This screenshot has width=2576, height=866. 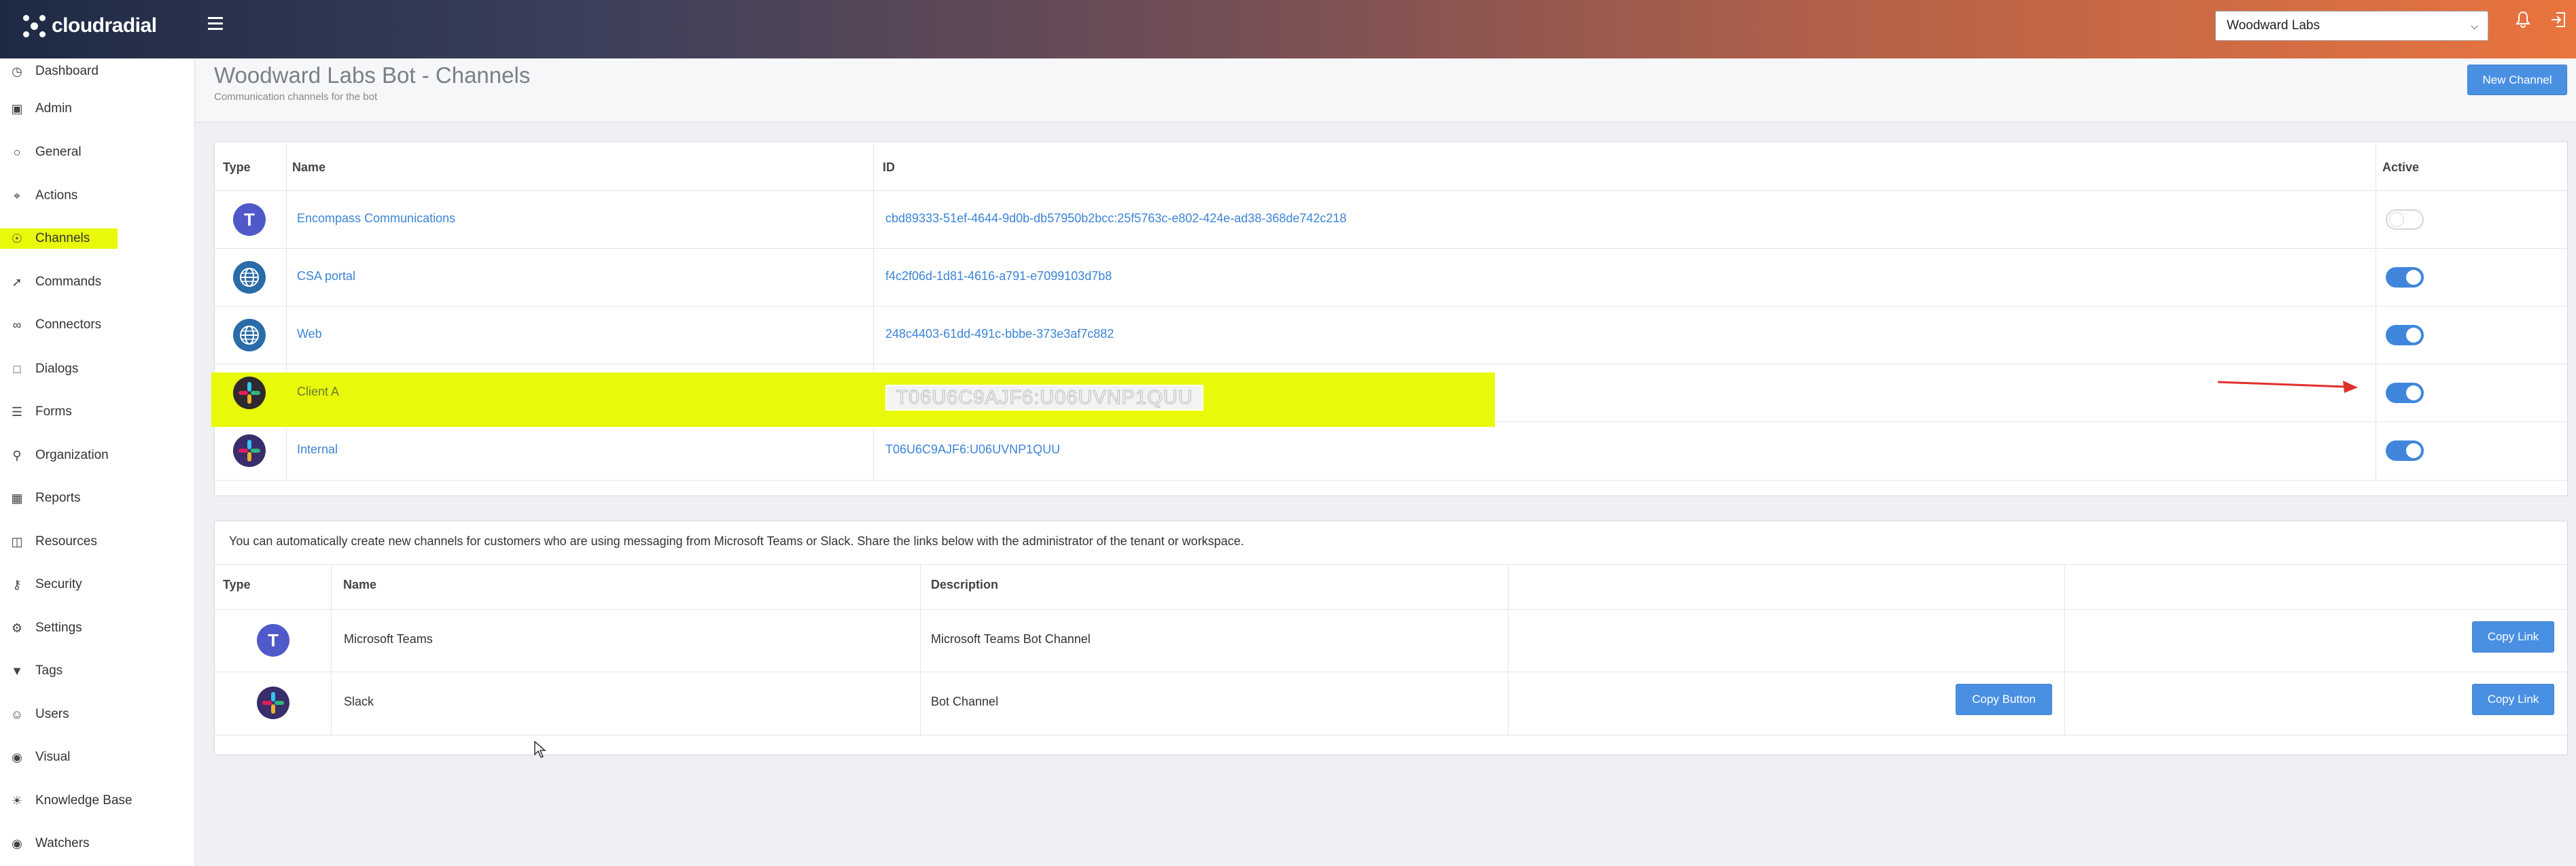 I want to click on page-title: Woodward Labs Bot - Channels, so click(x=372, y=75).